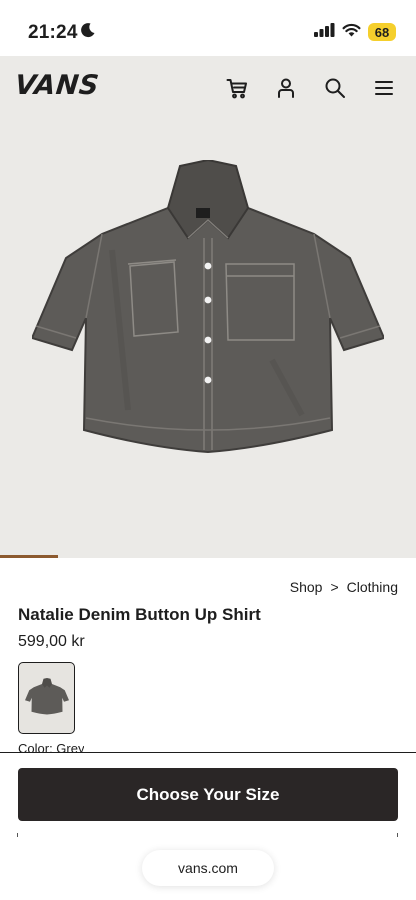 Image resolution: width=416 pixels, height=900 pixels. I want to click on chevron-right-icon: >, so click(334, 587).